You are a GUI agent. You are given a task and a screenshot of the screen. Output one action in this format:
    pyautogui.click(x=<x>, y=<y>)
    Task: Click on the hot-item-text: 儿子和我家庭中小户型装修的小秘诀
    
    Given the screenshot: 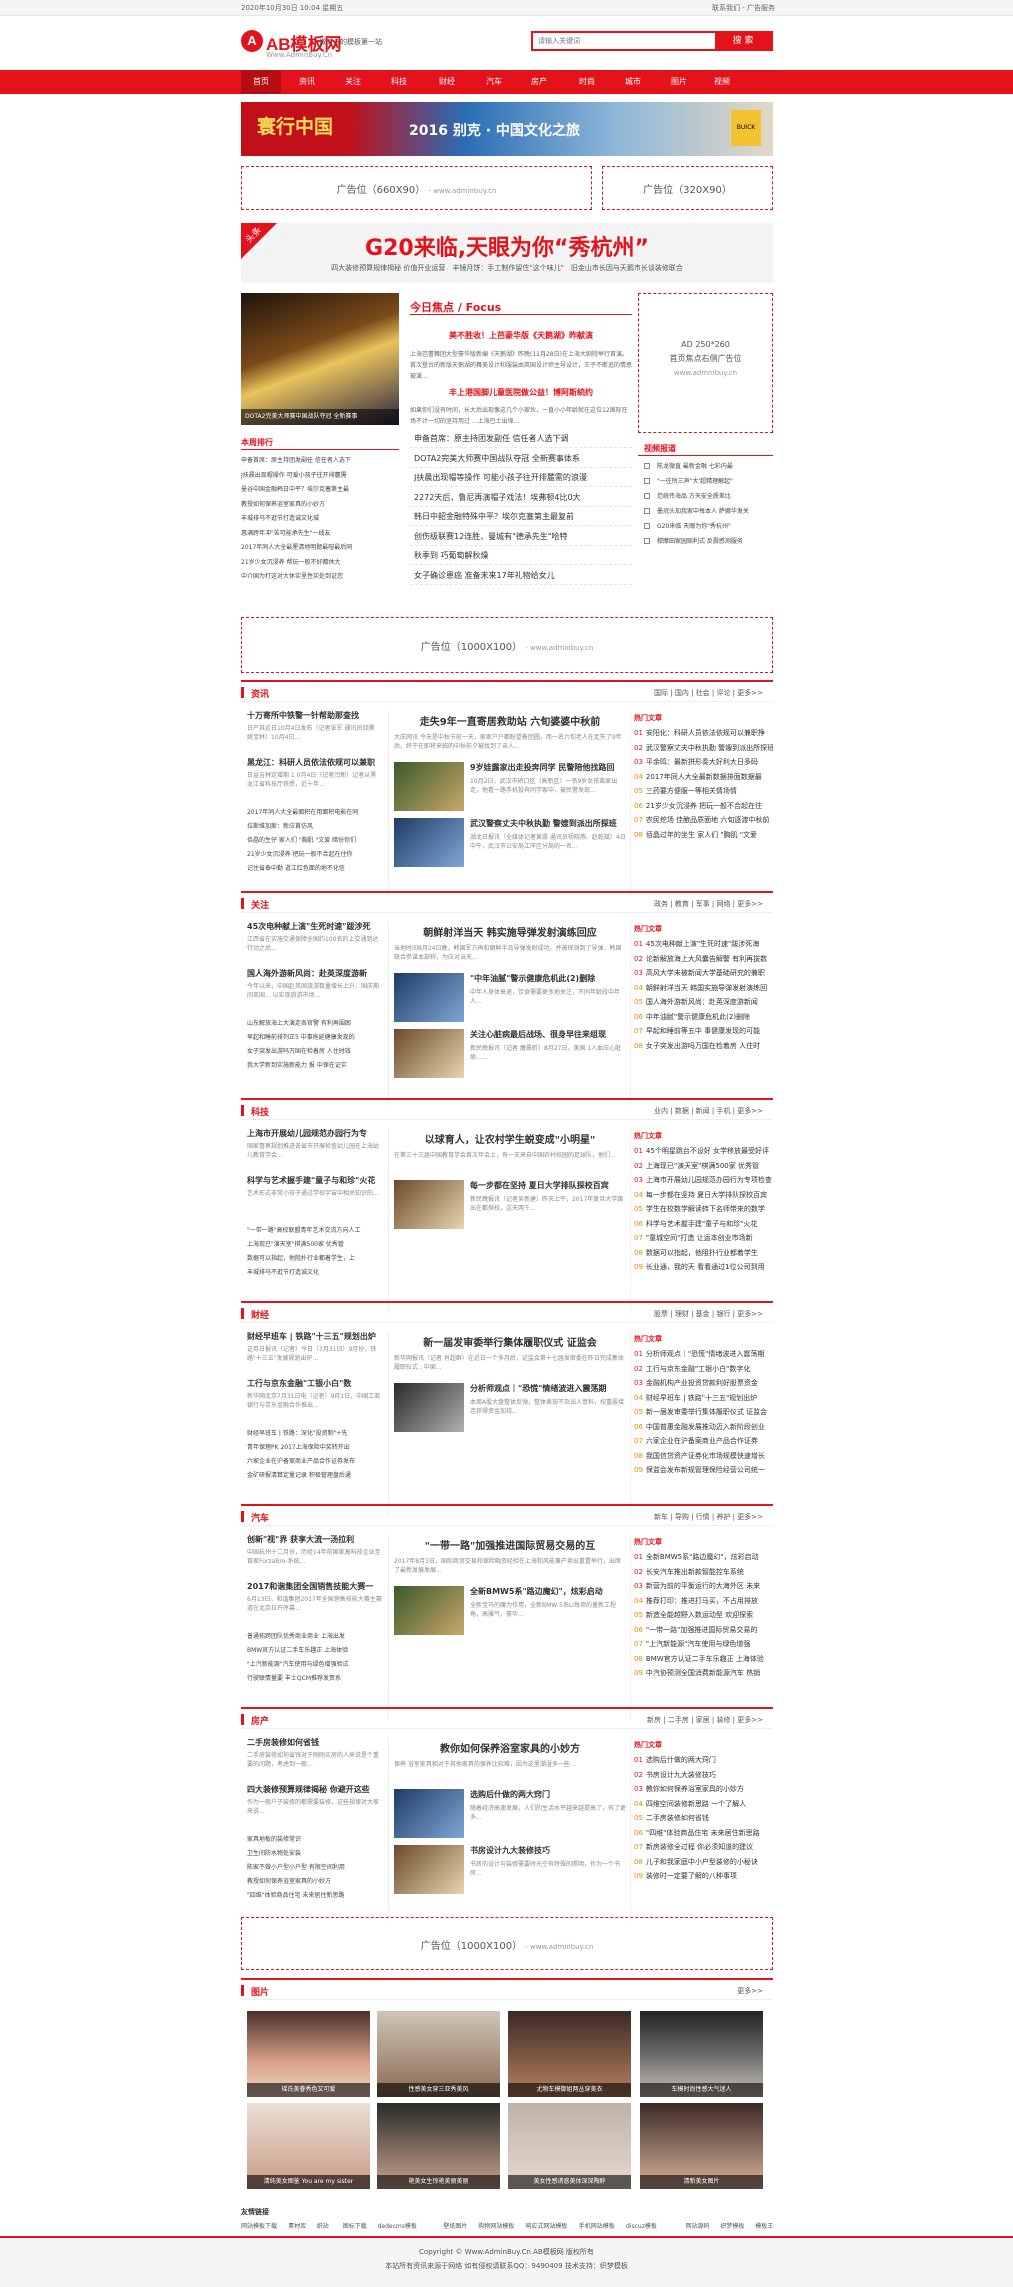 What is the action you would take?
    pyautogui.click(x=702, y=1862)
    